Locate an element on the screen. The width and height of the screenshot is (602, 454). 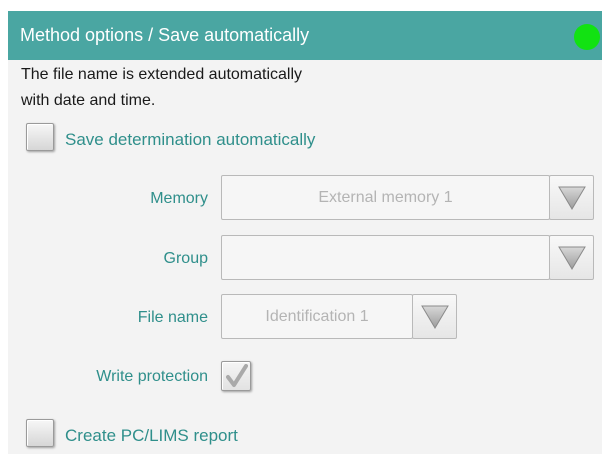
file-name-select: Identification 1 is located at coordinates (317, 316).